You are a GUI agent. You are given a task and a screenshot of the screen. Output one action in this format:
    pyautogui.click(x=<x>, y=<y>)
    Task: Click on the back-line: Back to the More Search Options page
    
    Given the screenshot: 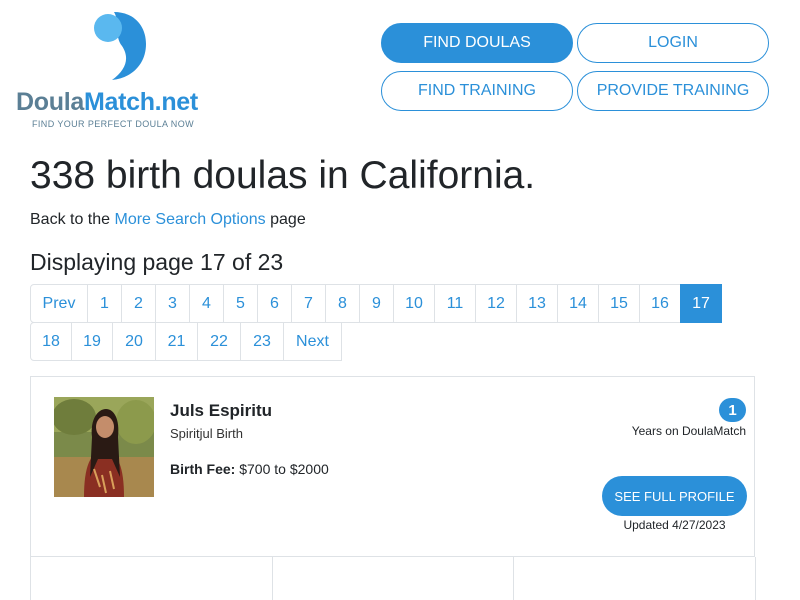 What is the action you would take?
    pyautogui.click(x=168, y=220)
    